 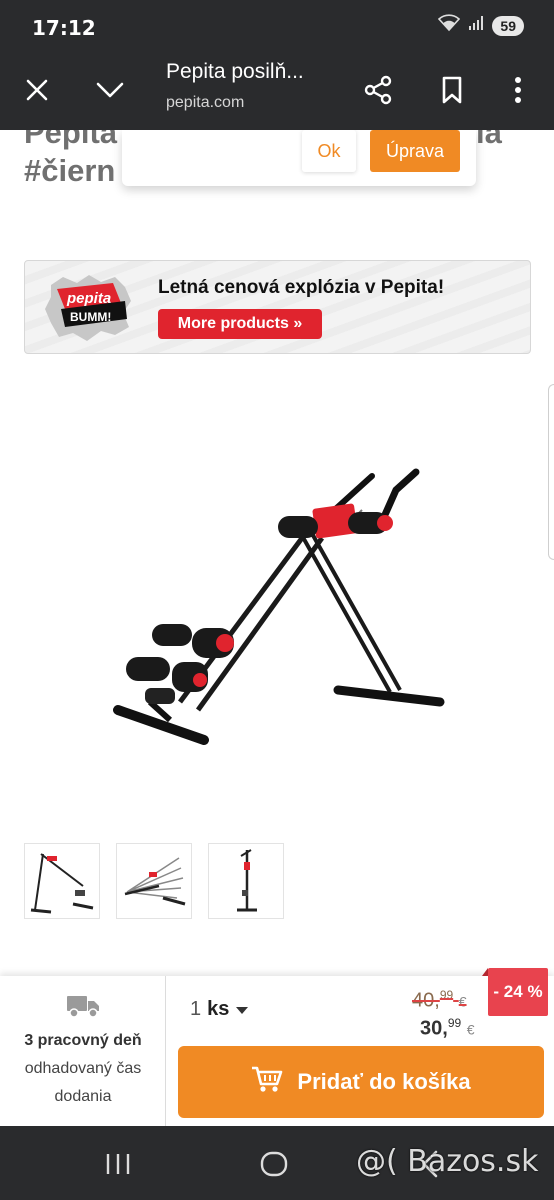 I want to click on more-products-button: More products », so click(x=240, y=324).